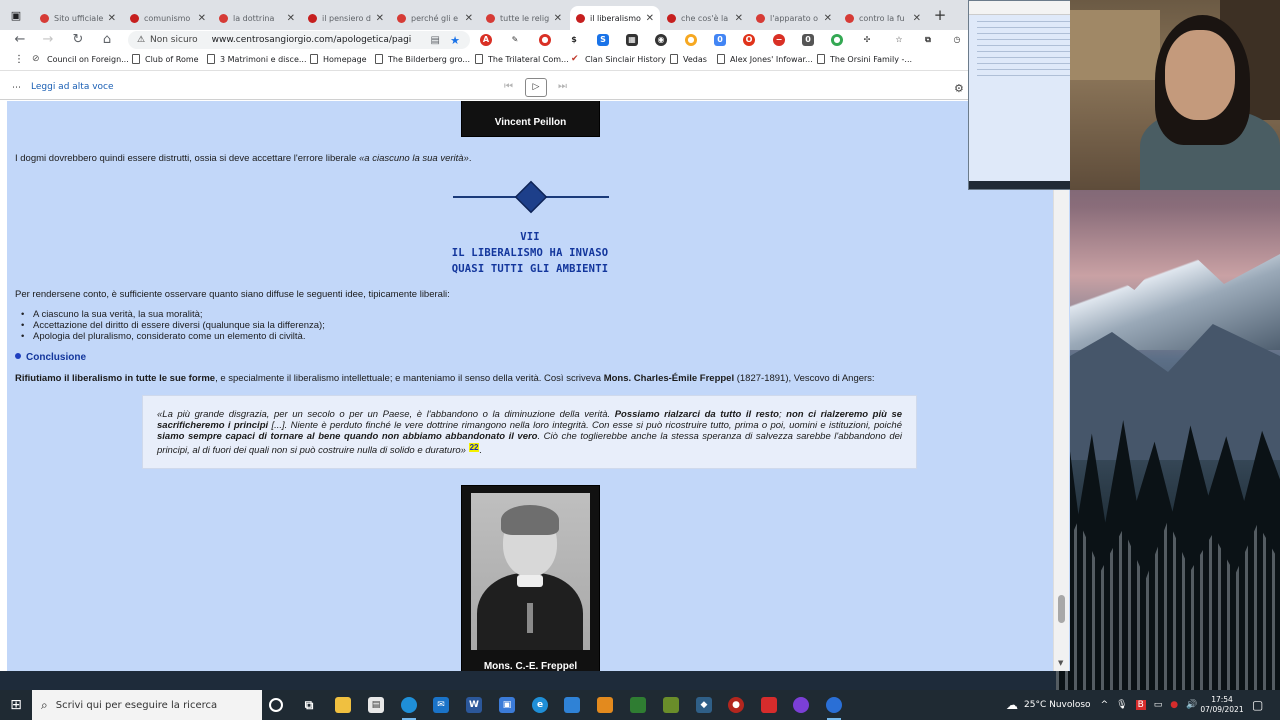  What do you see at coordinates (1222, 705) in the screenshot?
I see `clock: 17:54 07/09/2021` at bounding box center [1222, 705].